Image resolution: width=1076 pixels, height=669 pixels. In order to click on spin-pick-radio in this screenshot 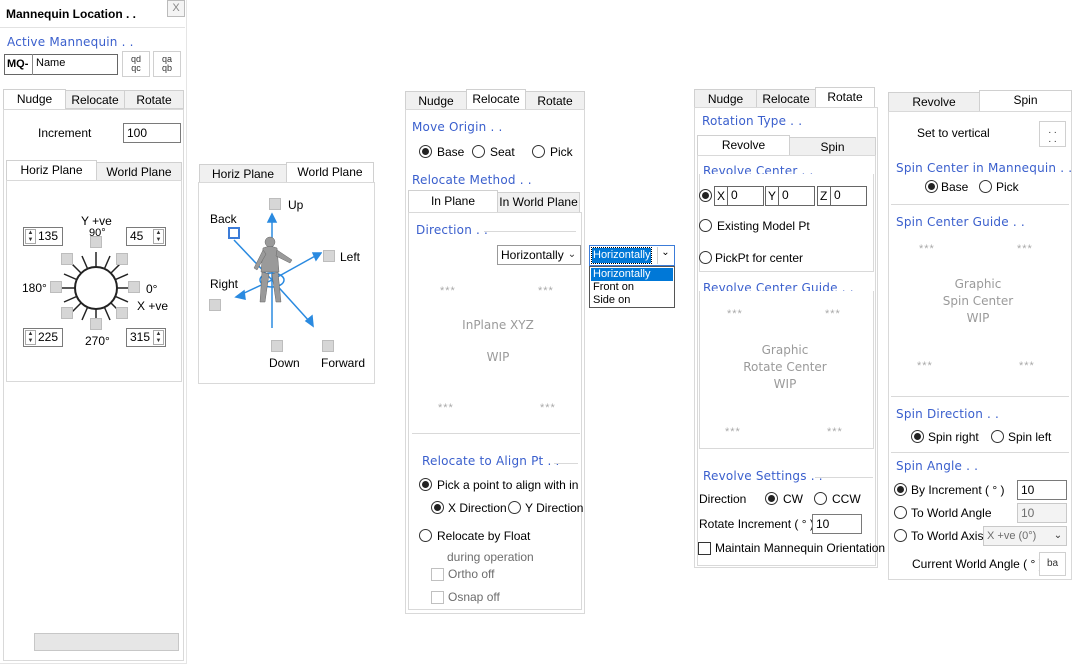, I will do `click(985, 186)`.